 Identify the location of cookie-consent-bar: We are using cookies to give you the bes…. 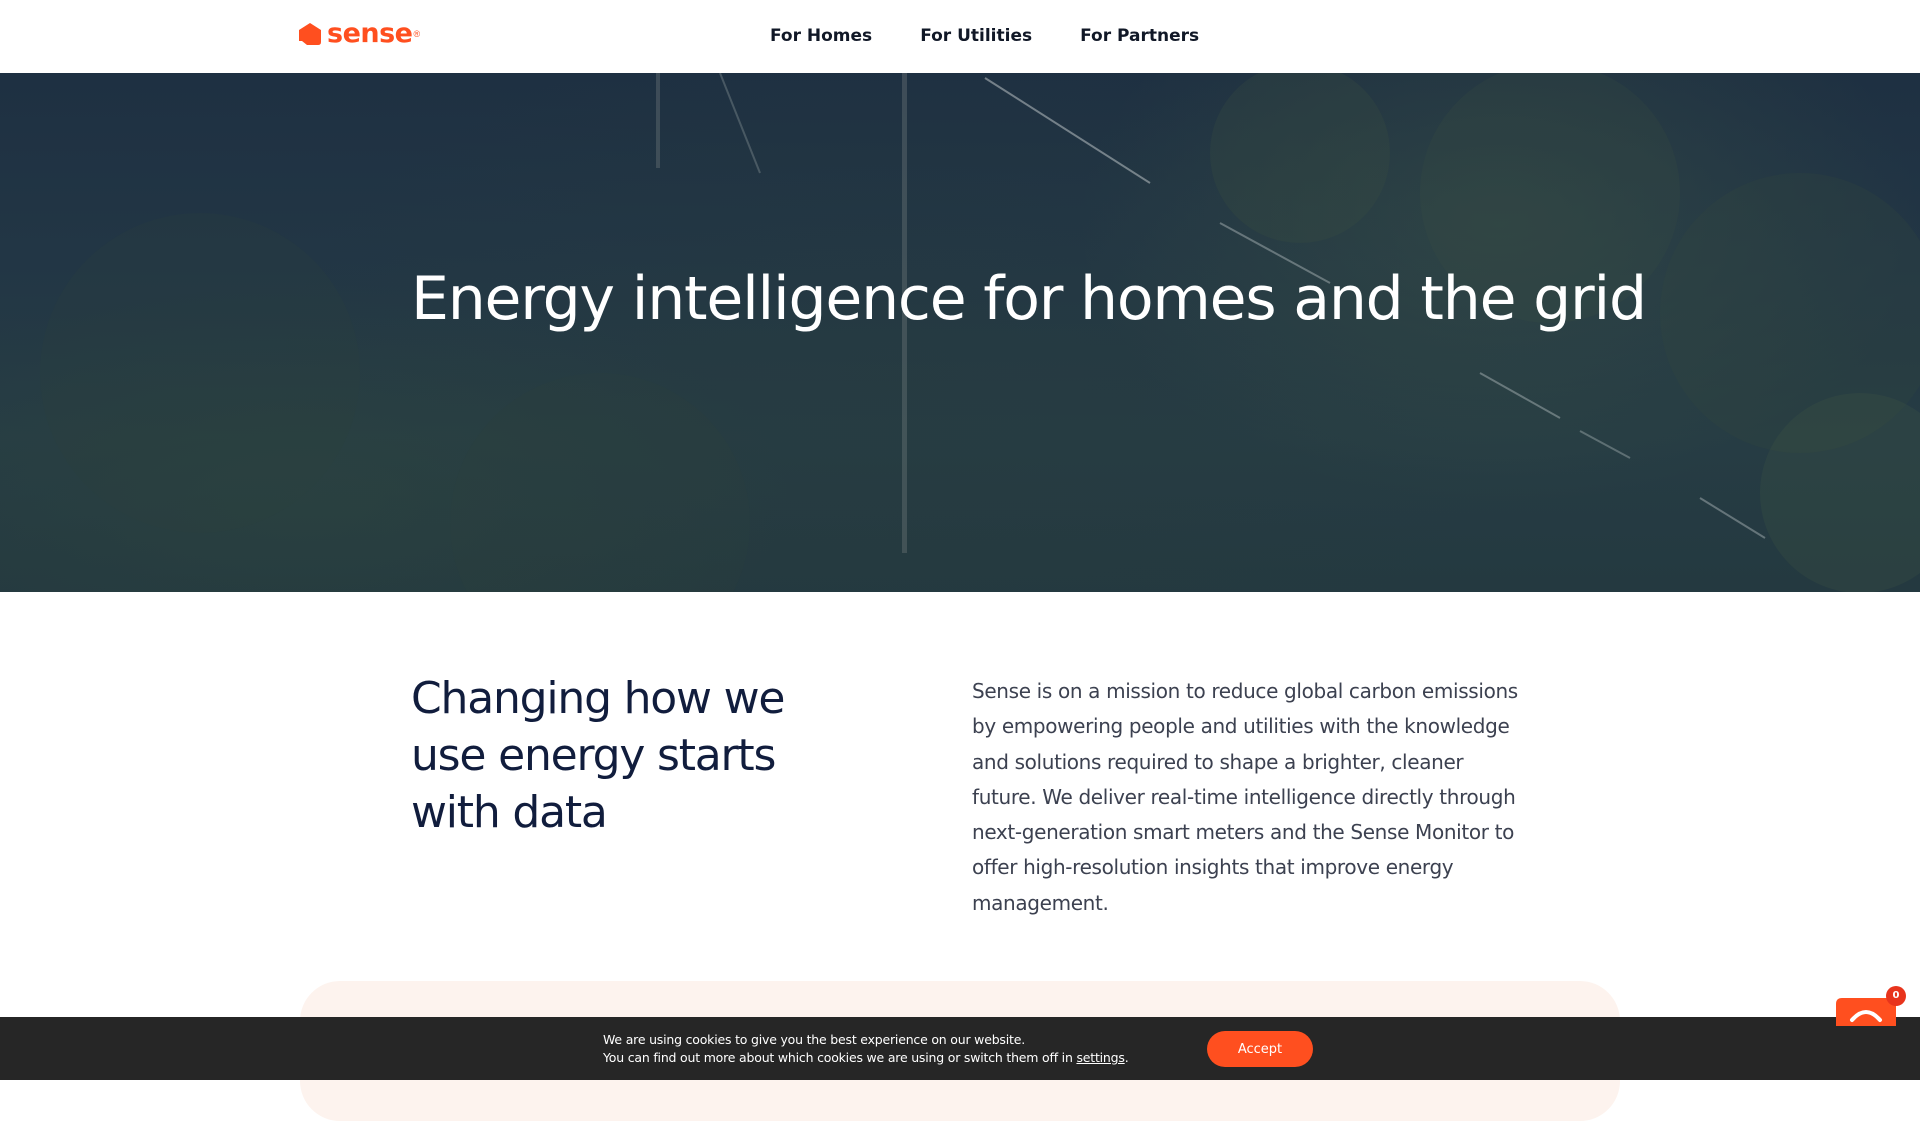
(960, 1048).